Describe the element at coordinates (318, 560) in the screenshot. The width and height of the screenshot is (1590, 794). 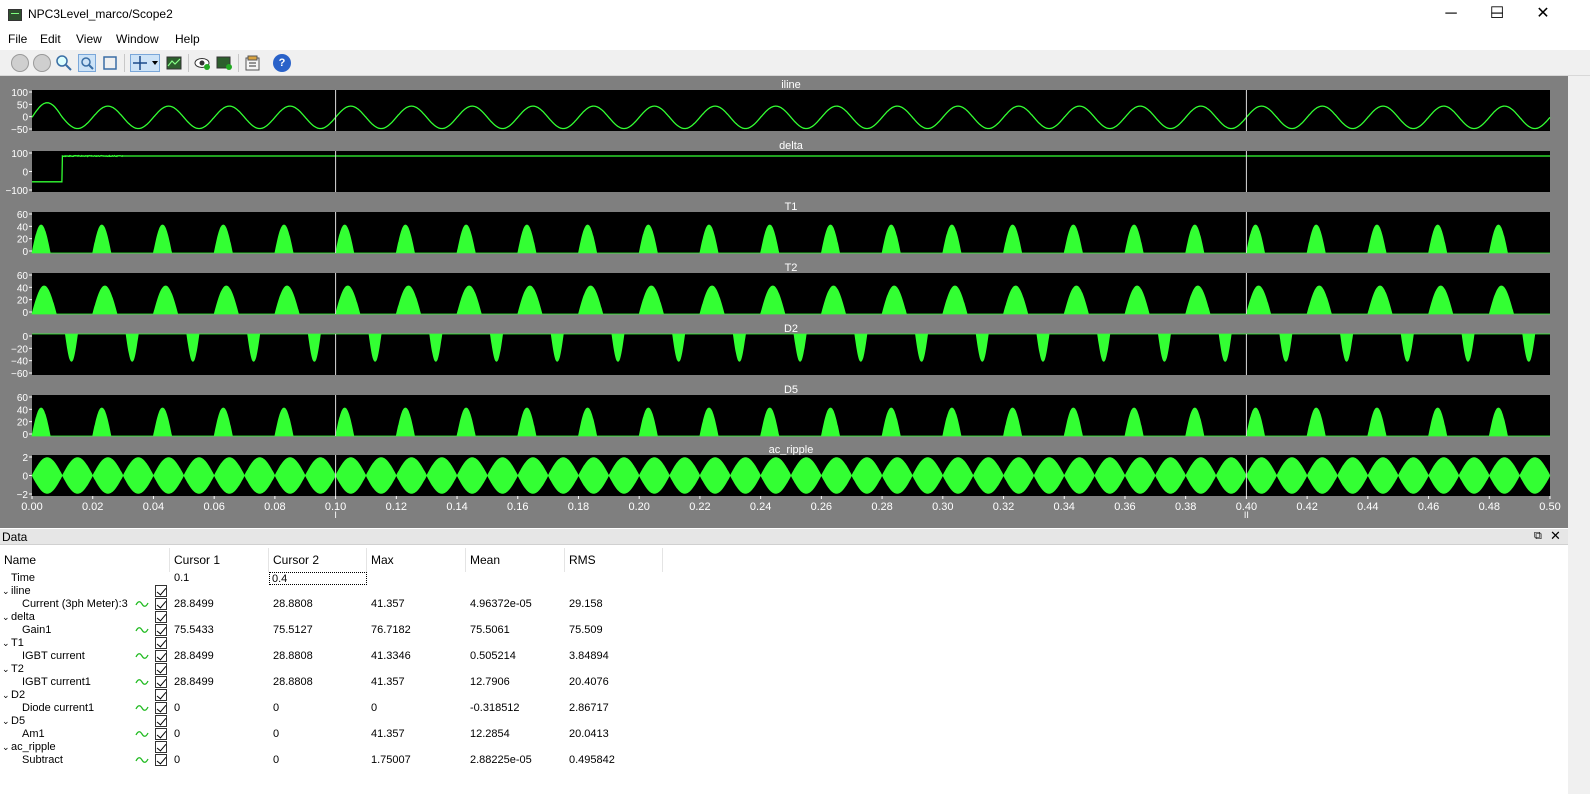
I see `column-header-cursor2: Cursor 2` at that location.